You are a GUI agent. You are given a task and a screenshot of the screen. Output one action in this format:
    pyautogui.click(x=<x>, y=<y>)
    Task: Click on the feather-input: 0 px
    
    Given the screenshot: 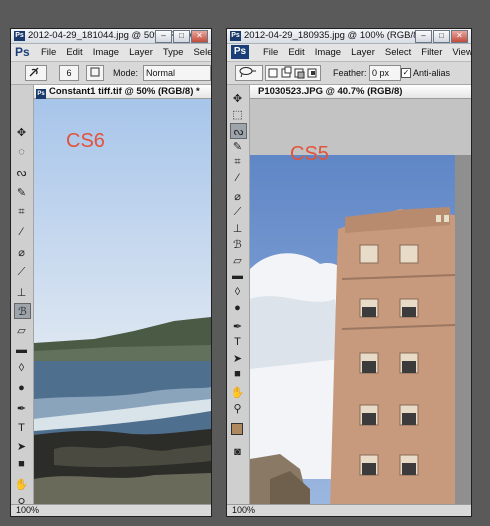 What is the action you would take?
    pyautogui.click(x=385, y=73)
    